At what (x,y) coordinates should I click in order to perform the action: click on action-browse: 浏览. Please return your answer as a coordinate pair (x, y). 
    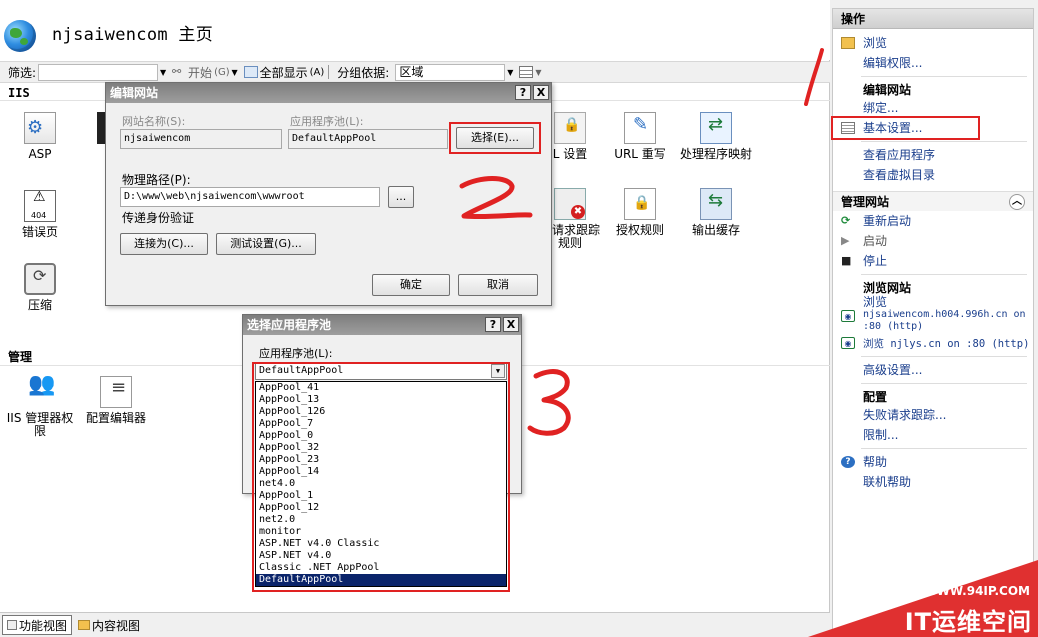
    Looking at the image, I should click on (933, 43).